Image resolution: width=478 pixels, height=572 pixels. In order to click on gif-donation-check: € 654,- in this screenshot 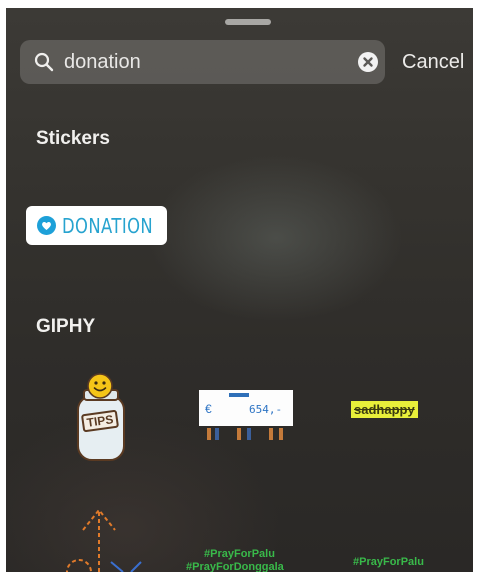, I will do `click(246, 417)`.